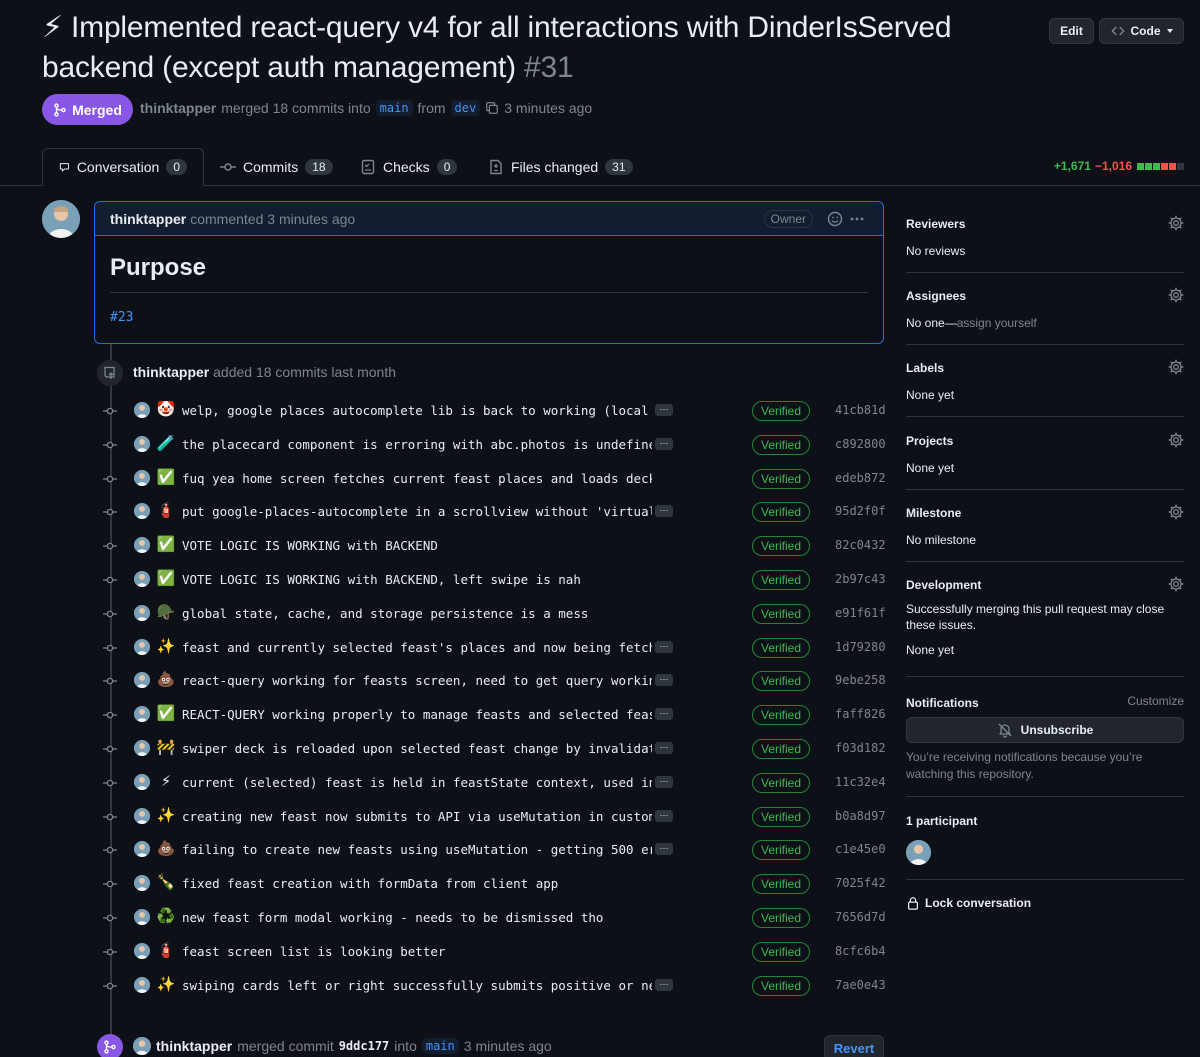 The height and width of the screenshot is (1057, 1200). I want to click on tab-checks: Checks 0, so click(408, 167).